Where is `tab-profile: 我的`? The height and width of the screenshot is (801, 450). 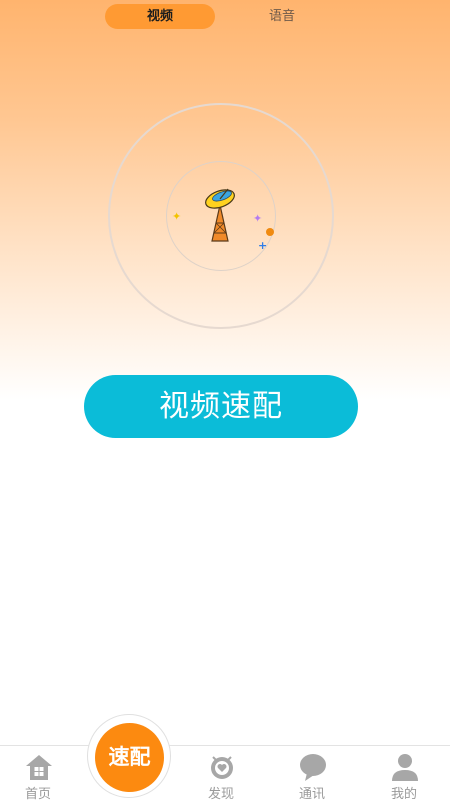
tab-profile: 我的 is located at coordinates (404, 773).